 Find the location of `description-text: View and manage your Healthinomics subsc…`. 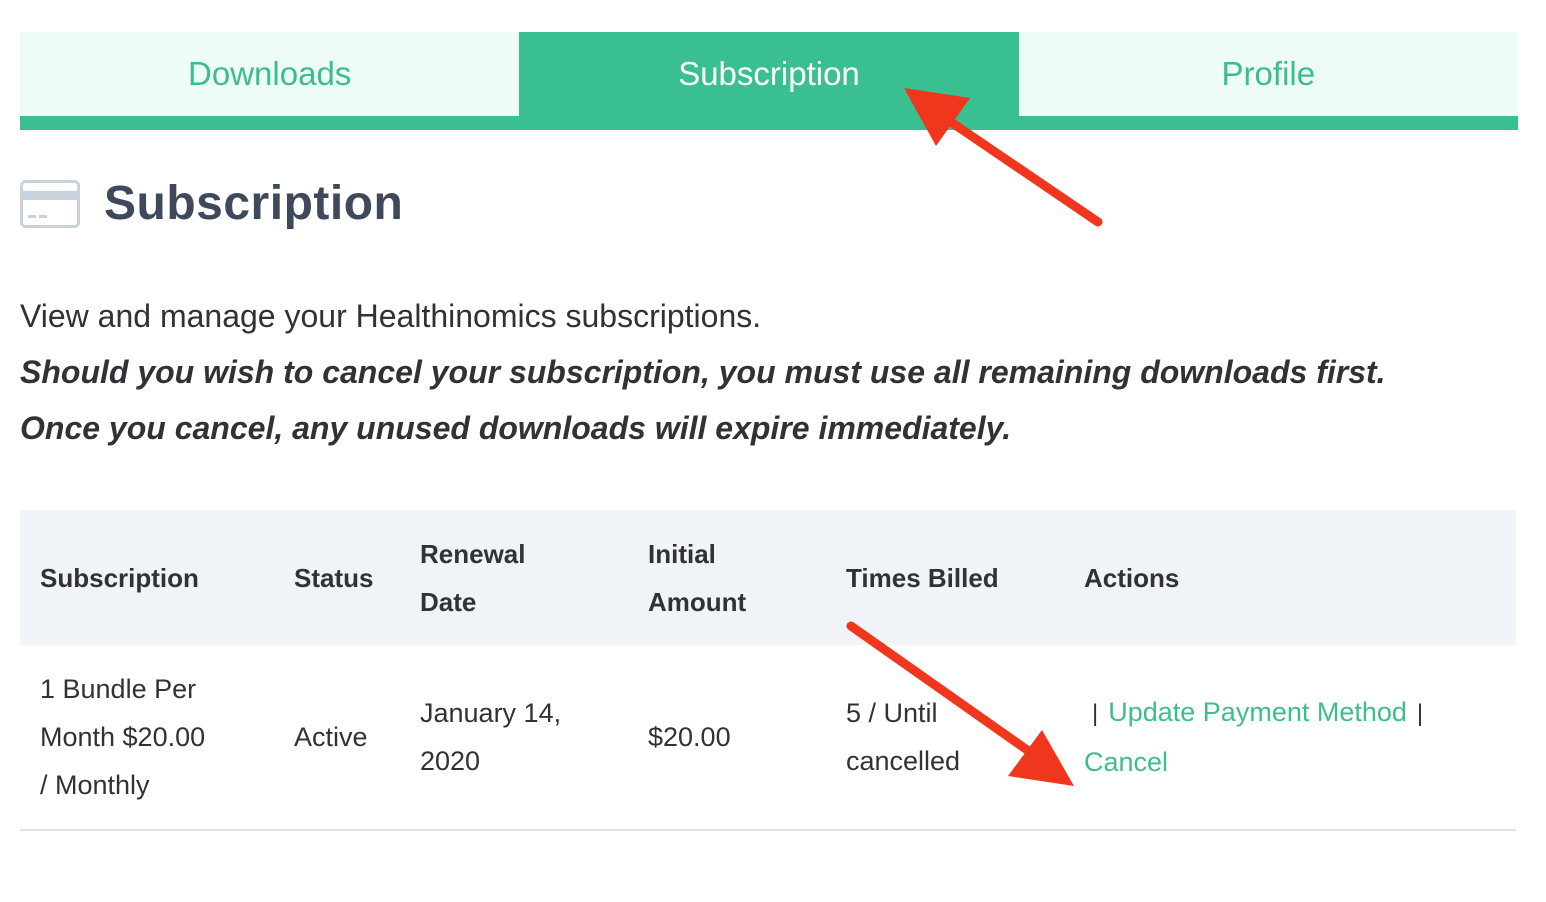

description-text: View and manage your Healthinomics subsc… is located at coordinates (391, 316).